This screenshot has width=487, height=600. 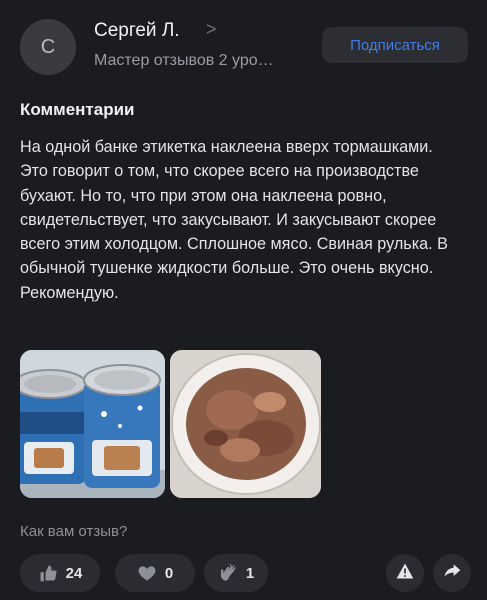 What do you see at coordinates (169, 573) in the screenshot?
I see `heart-count: 0` at bounding box center [169, 573].